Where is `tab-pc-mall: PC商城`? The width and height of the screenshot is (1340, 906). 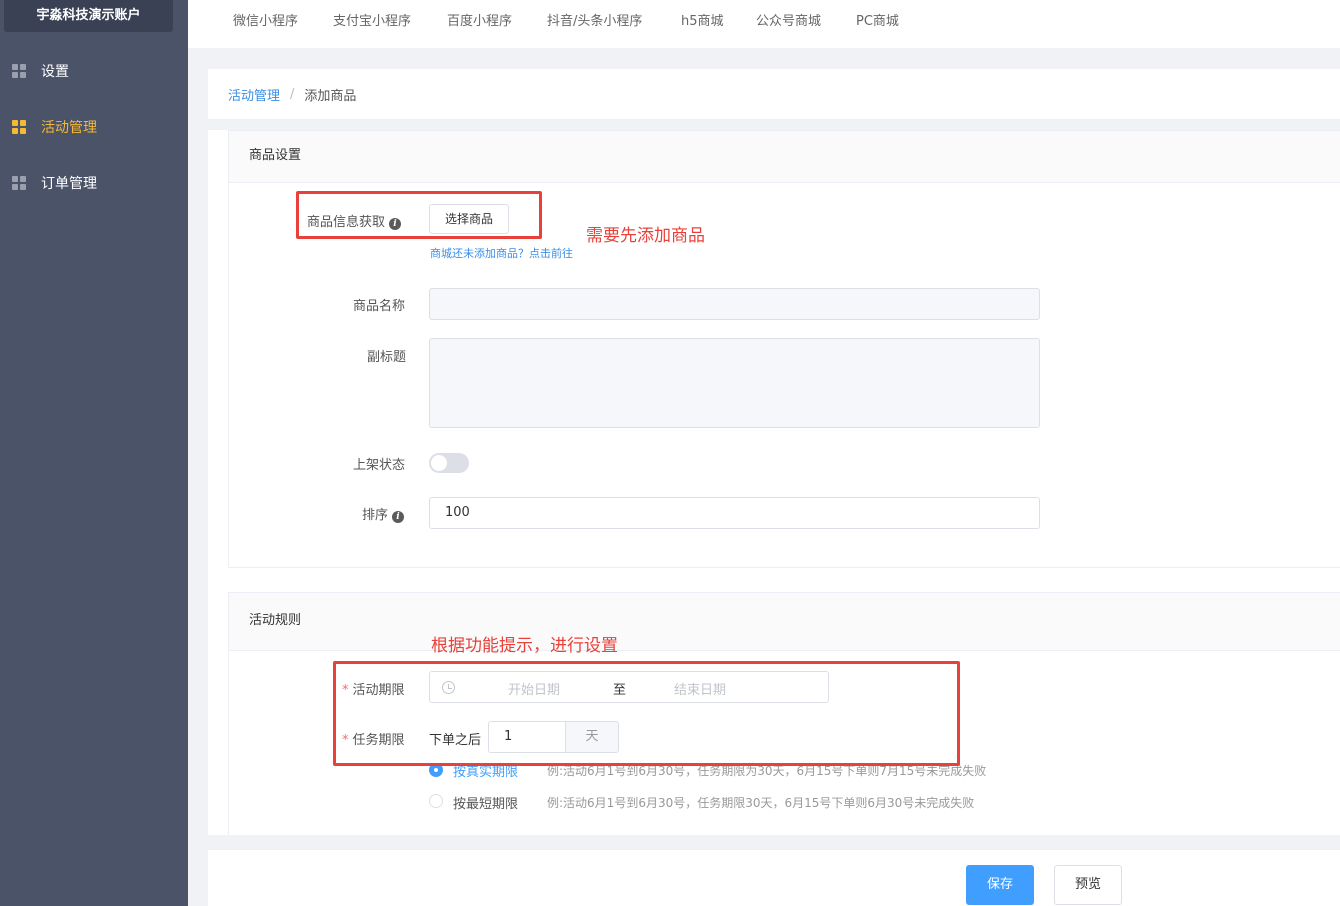 tab-pc-mall: PC商城 is located at coordinates (877, 19).